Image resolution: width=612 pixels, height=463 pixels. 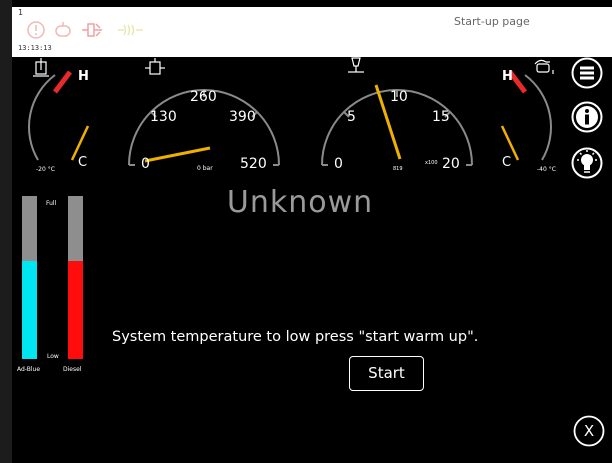 I want to click on coolant-temperature-gauge: H C -20 °C, so click(x=59, y=115).